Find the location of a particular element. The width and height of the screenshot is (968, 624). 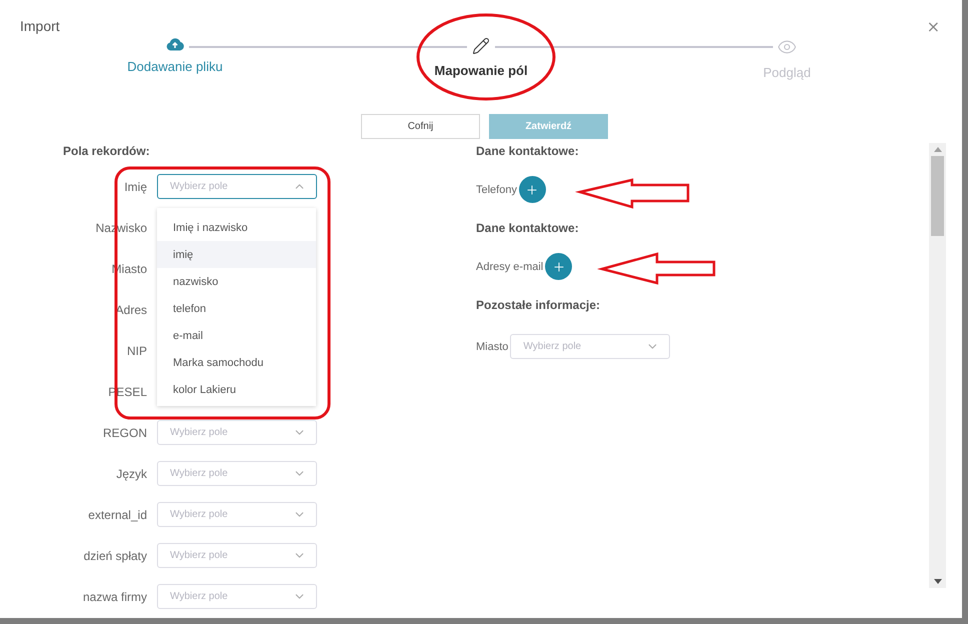

field-label: Imię is located at coordinates (135, 187).